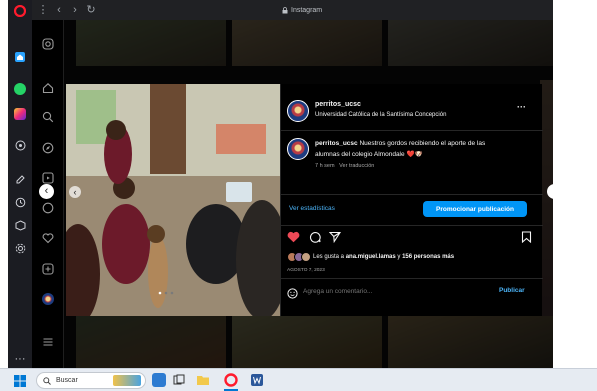 The height and width of the screenshot is (391, 597). Describe the element at coordinates (292, 295) in the screenshot. I see `emoji-icon` at that location.